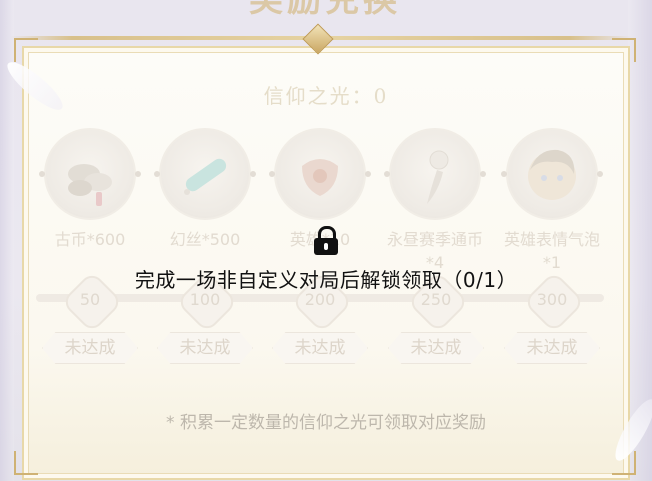  What do you see at coordinates (326, 241) in the screenshot?
I see `lock-icon` at bounding box center [326, 241].